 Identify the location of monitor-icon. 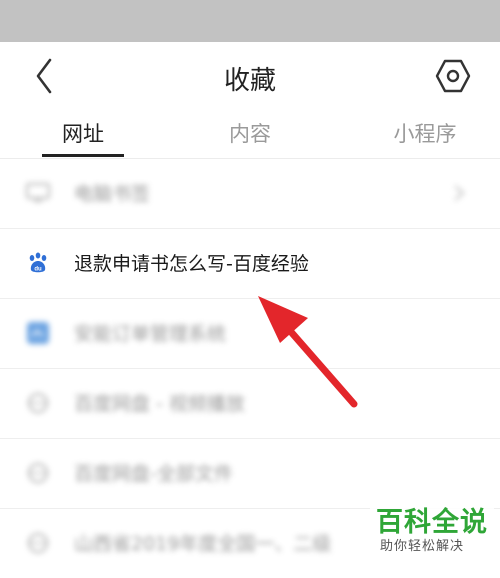
(38, 192).